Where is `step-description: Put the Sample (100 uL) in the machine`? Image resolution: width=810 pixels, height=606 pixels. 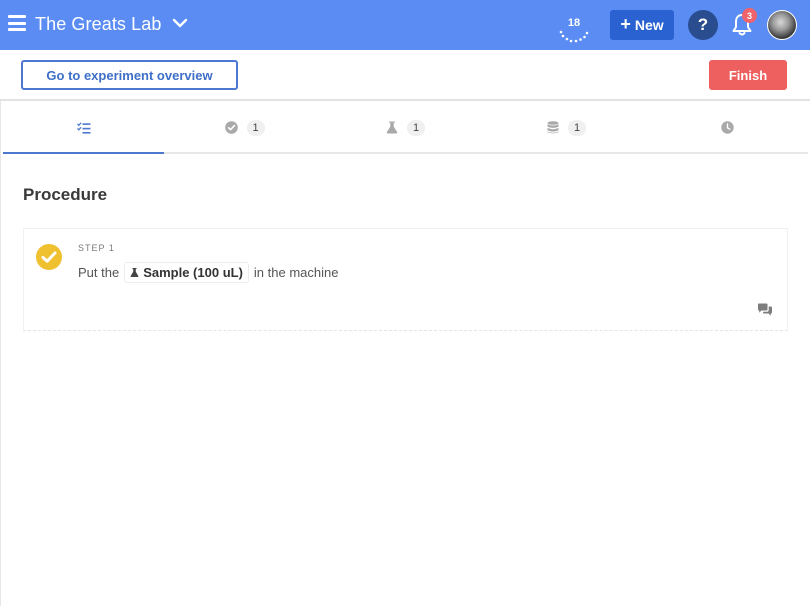 step-description: Put the Sample (100 uL) in the machine is located at coordinates (208, 272).